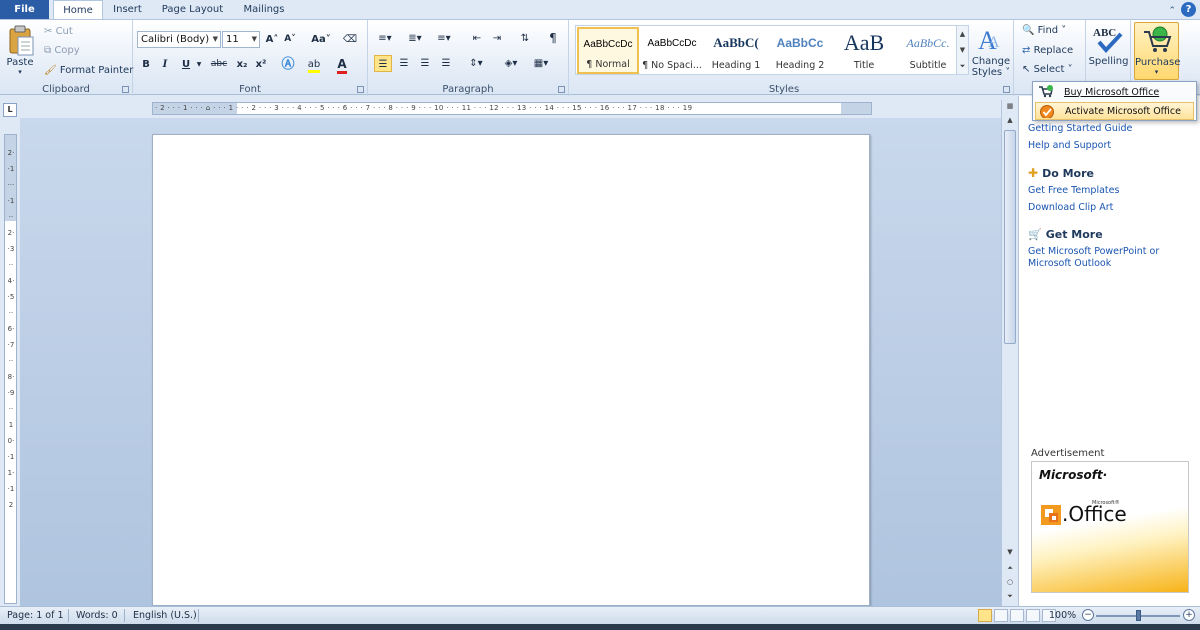 This screenshot has width=1200, height=630. Describe the element at coordinates (10, 110) in the screenshot. I see `tab-selector-icon: L` at that location.